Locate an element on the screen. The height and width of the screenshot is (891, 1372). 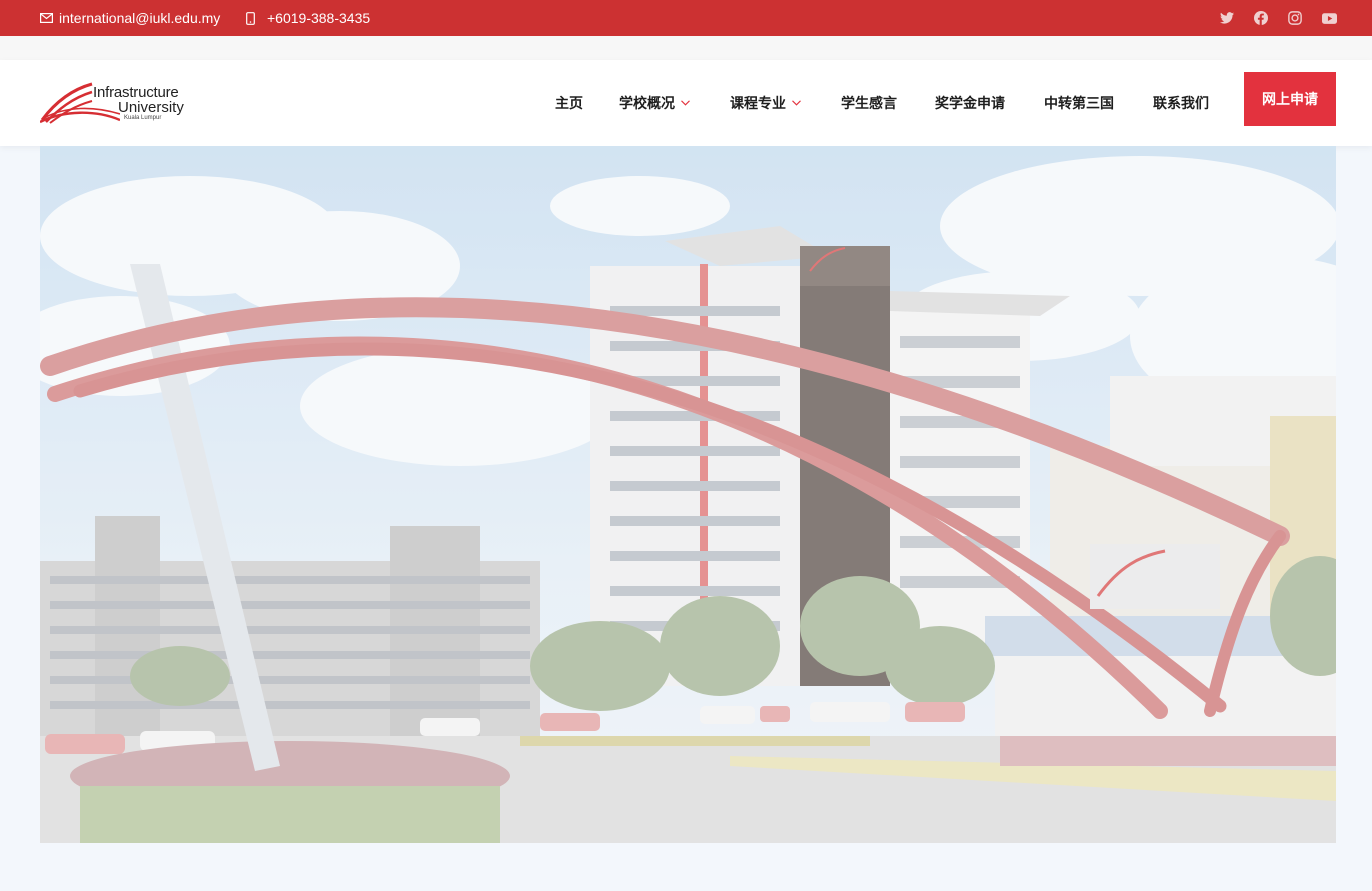
top-bar: international@iukl.edu.my +6019-388-3435 is located at coordinates (686, 18).